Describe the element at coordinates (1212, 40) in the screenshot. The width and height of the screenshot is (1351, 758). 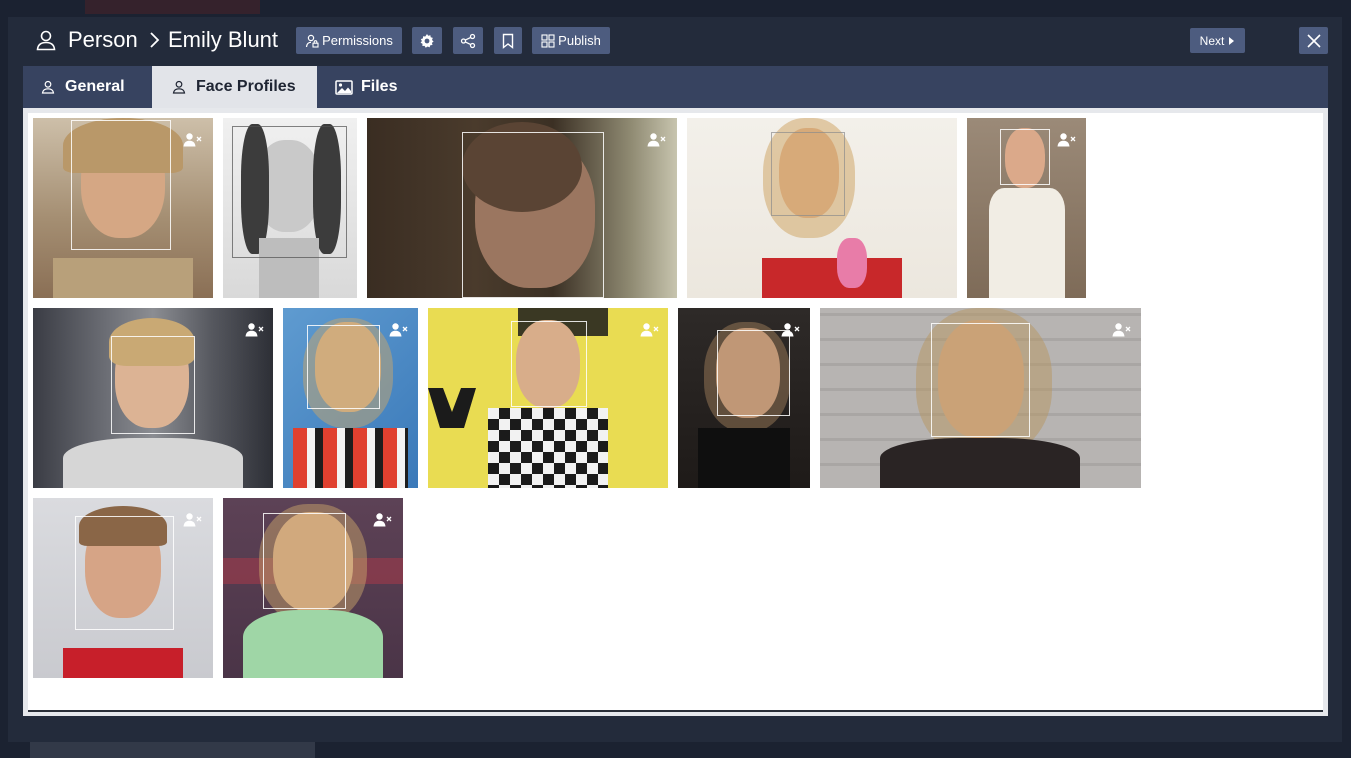
I see `next-label: Next` at that location.